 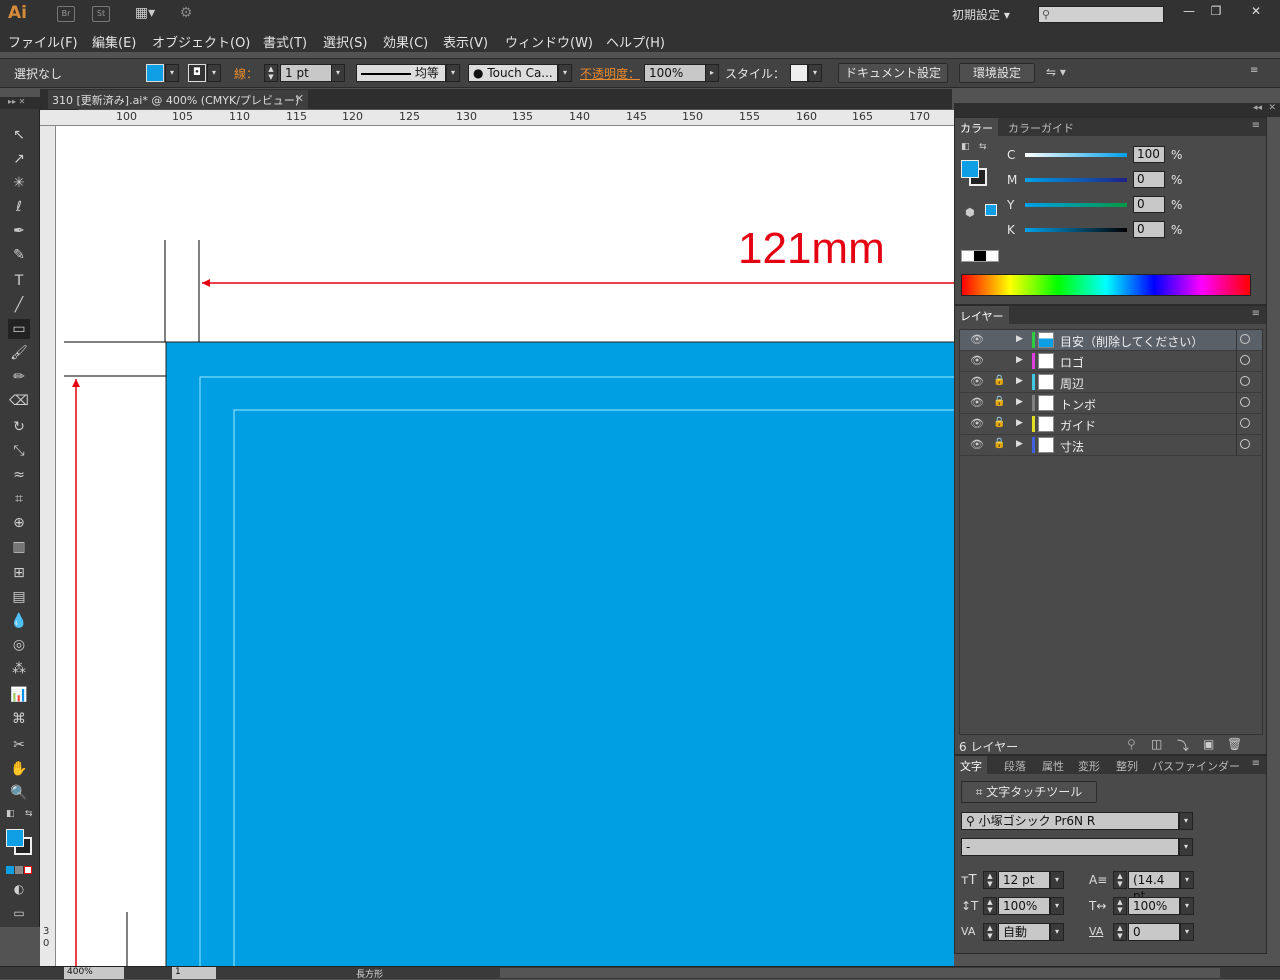 I want to click on curvature-tool-icon: ✎, so click(x=19, y=255).